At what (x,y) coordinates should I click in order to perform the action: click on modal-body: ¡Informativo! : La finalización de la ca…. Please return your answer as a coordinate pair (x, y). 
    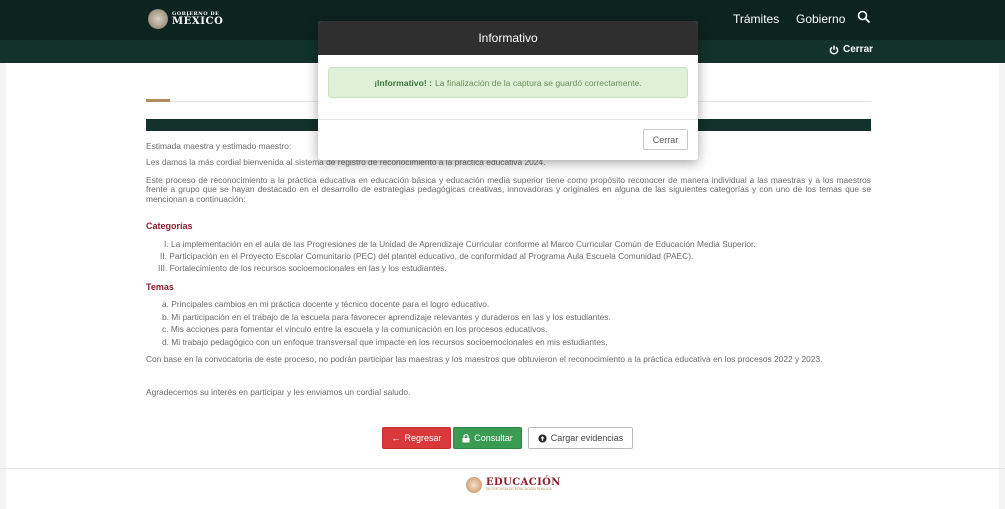
    Looking at the image, I should click on (508, 87).